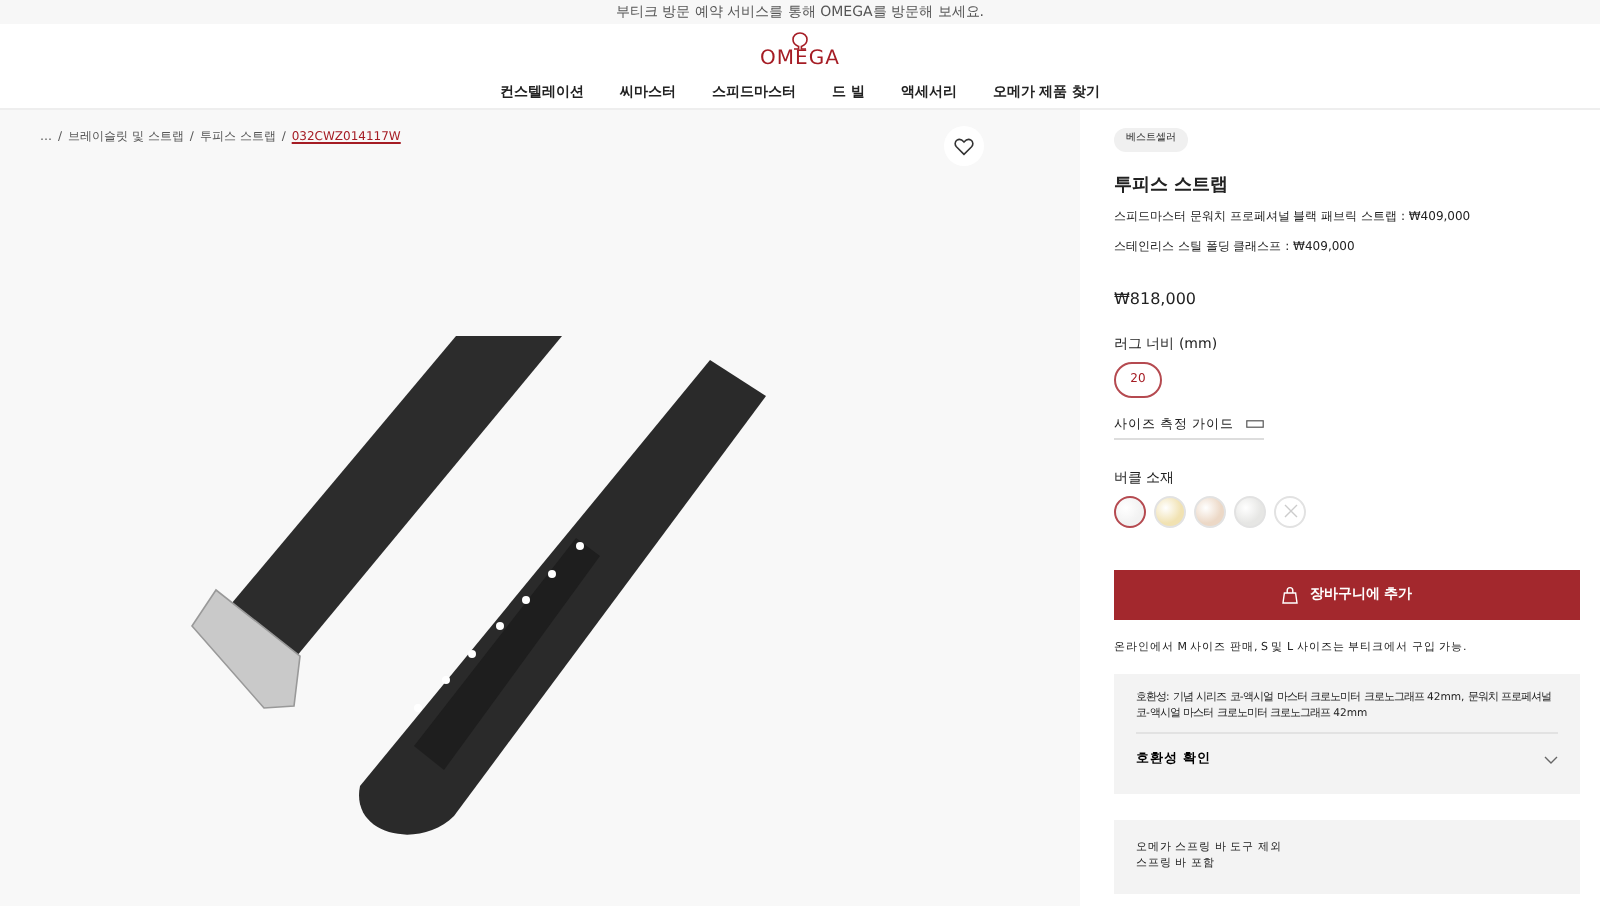  I want to click on shopping-bag-icon, so click(1289, 594).